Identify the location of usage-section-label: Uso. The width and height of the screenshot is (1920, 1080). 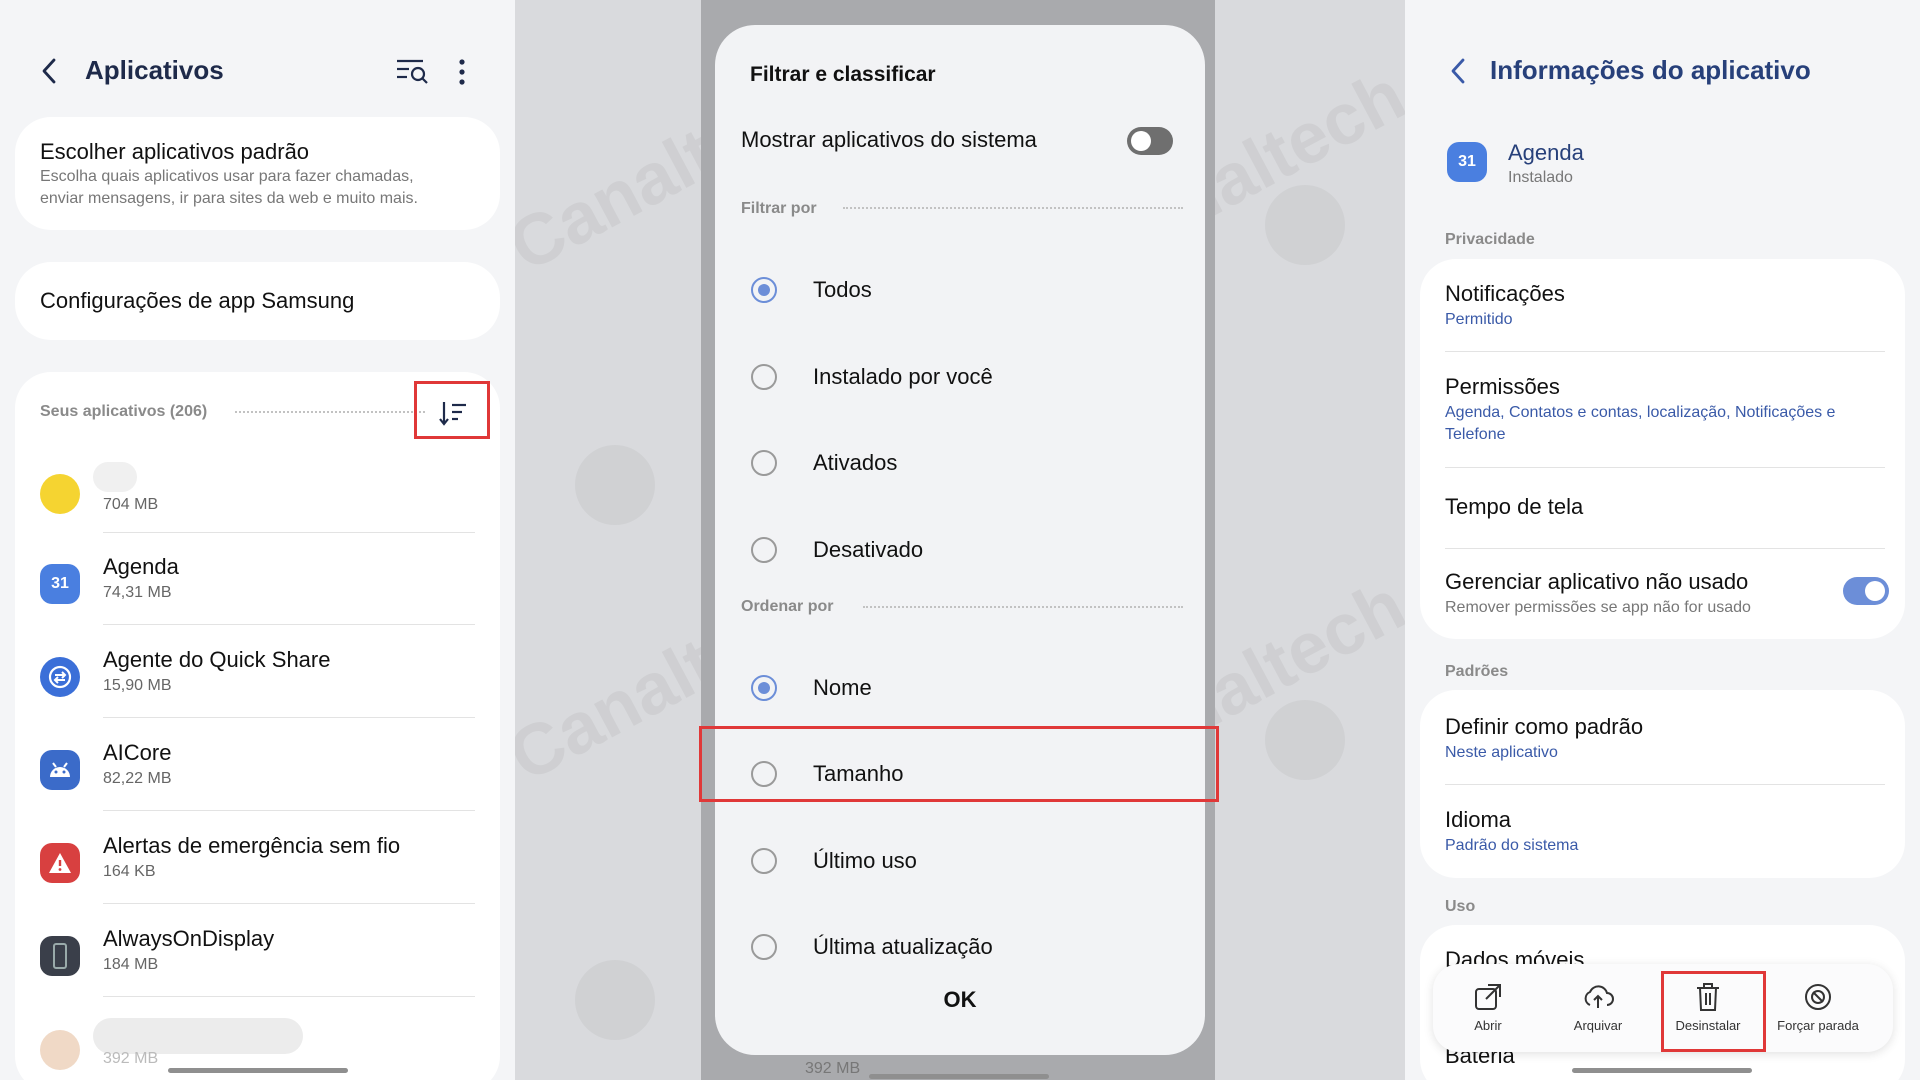
(1460, 906).